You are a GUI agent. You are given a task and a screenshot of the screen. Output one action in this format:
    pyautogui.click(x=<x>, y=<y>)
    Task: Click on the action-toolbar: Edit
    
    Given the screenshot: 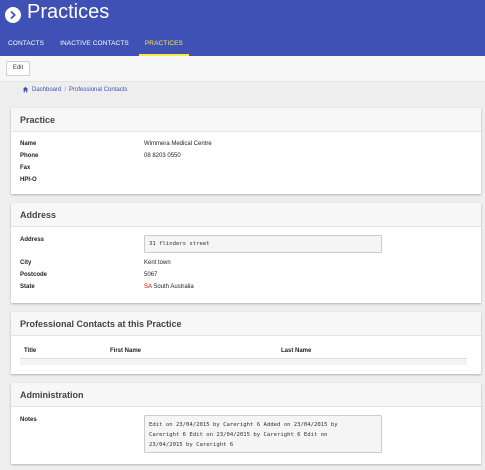 What is the action you would take?
    pyautogui.click(x=242, y=69)
    